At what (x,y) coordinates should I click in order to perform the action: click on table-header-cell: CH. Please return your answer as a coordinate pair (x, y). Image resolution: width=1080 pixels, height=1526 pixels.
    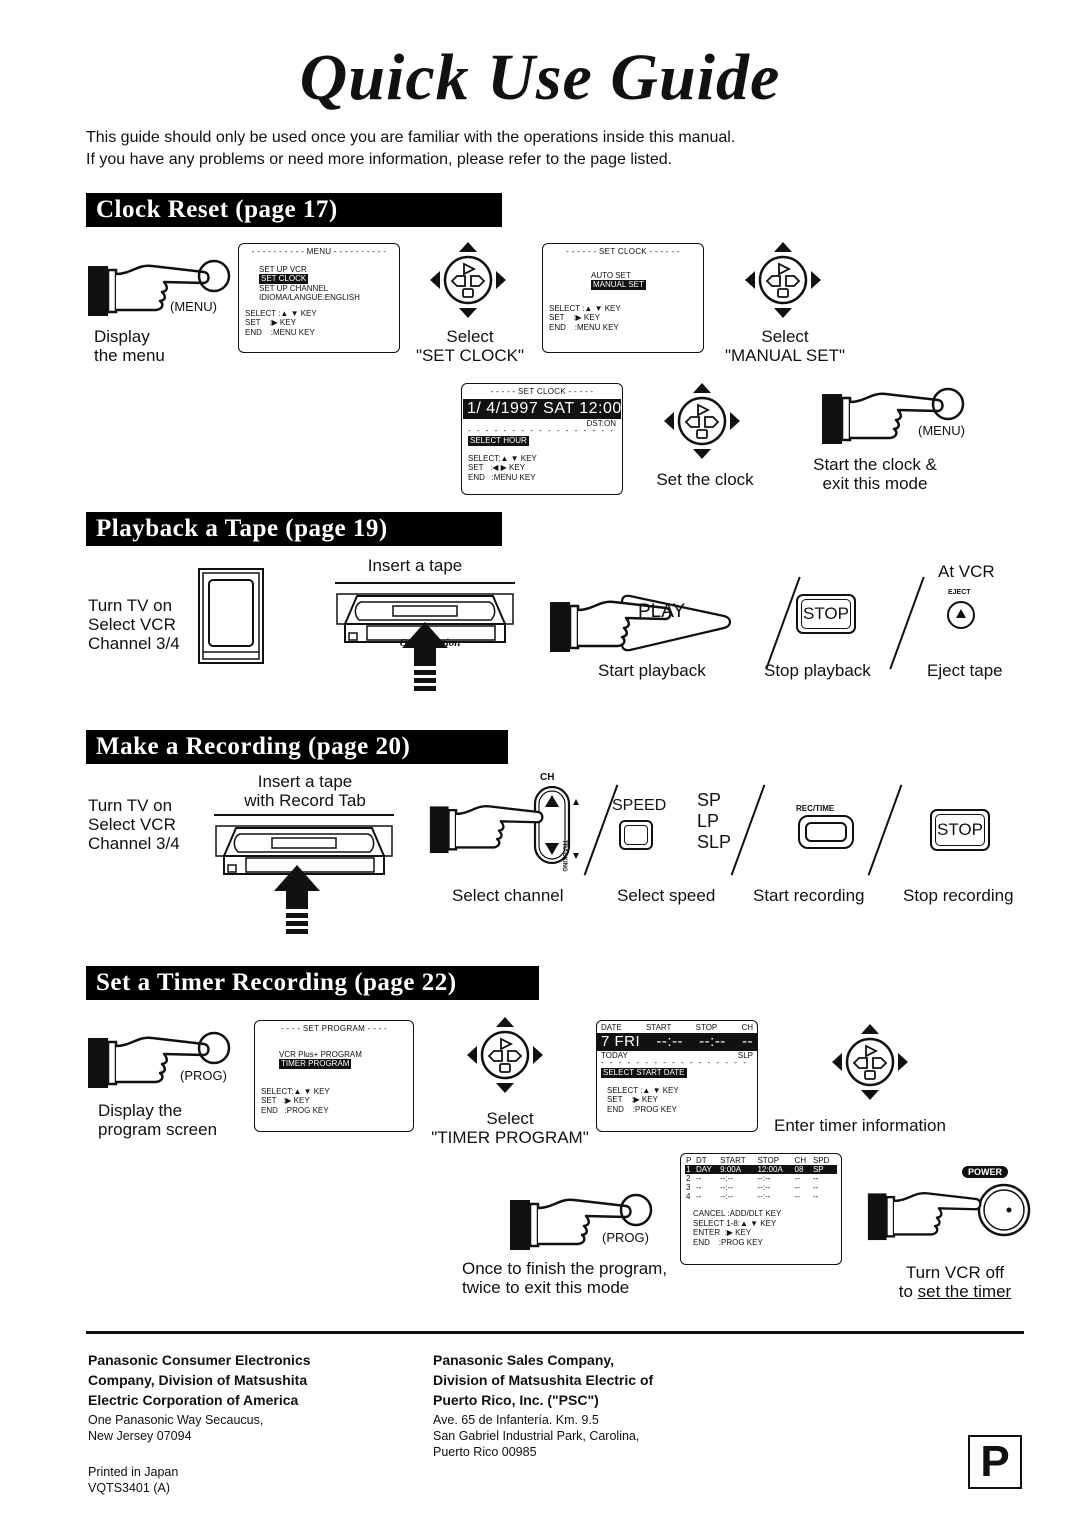
    Looking at the image, I should click on (800, 1160).